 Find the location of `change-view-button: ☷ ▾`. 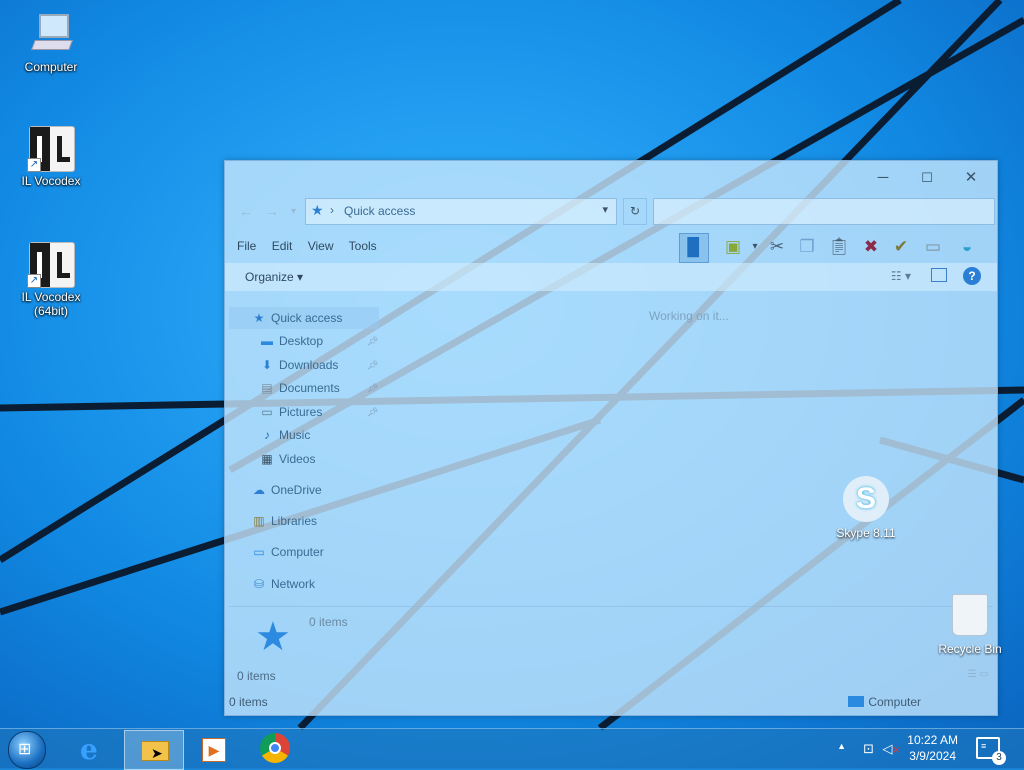

change-view-button: ☷ ▾ is located at coordinates (901, 276).